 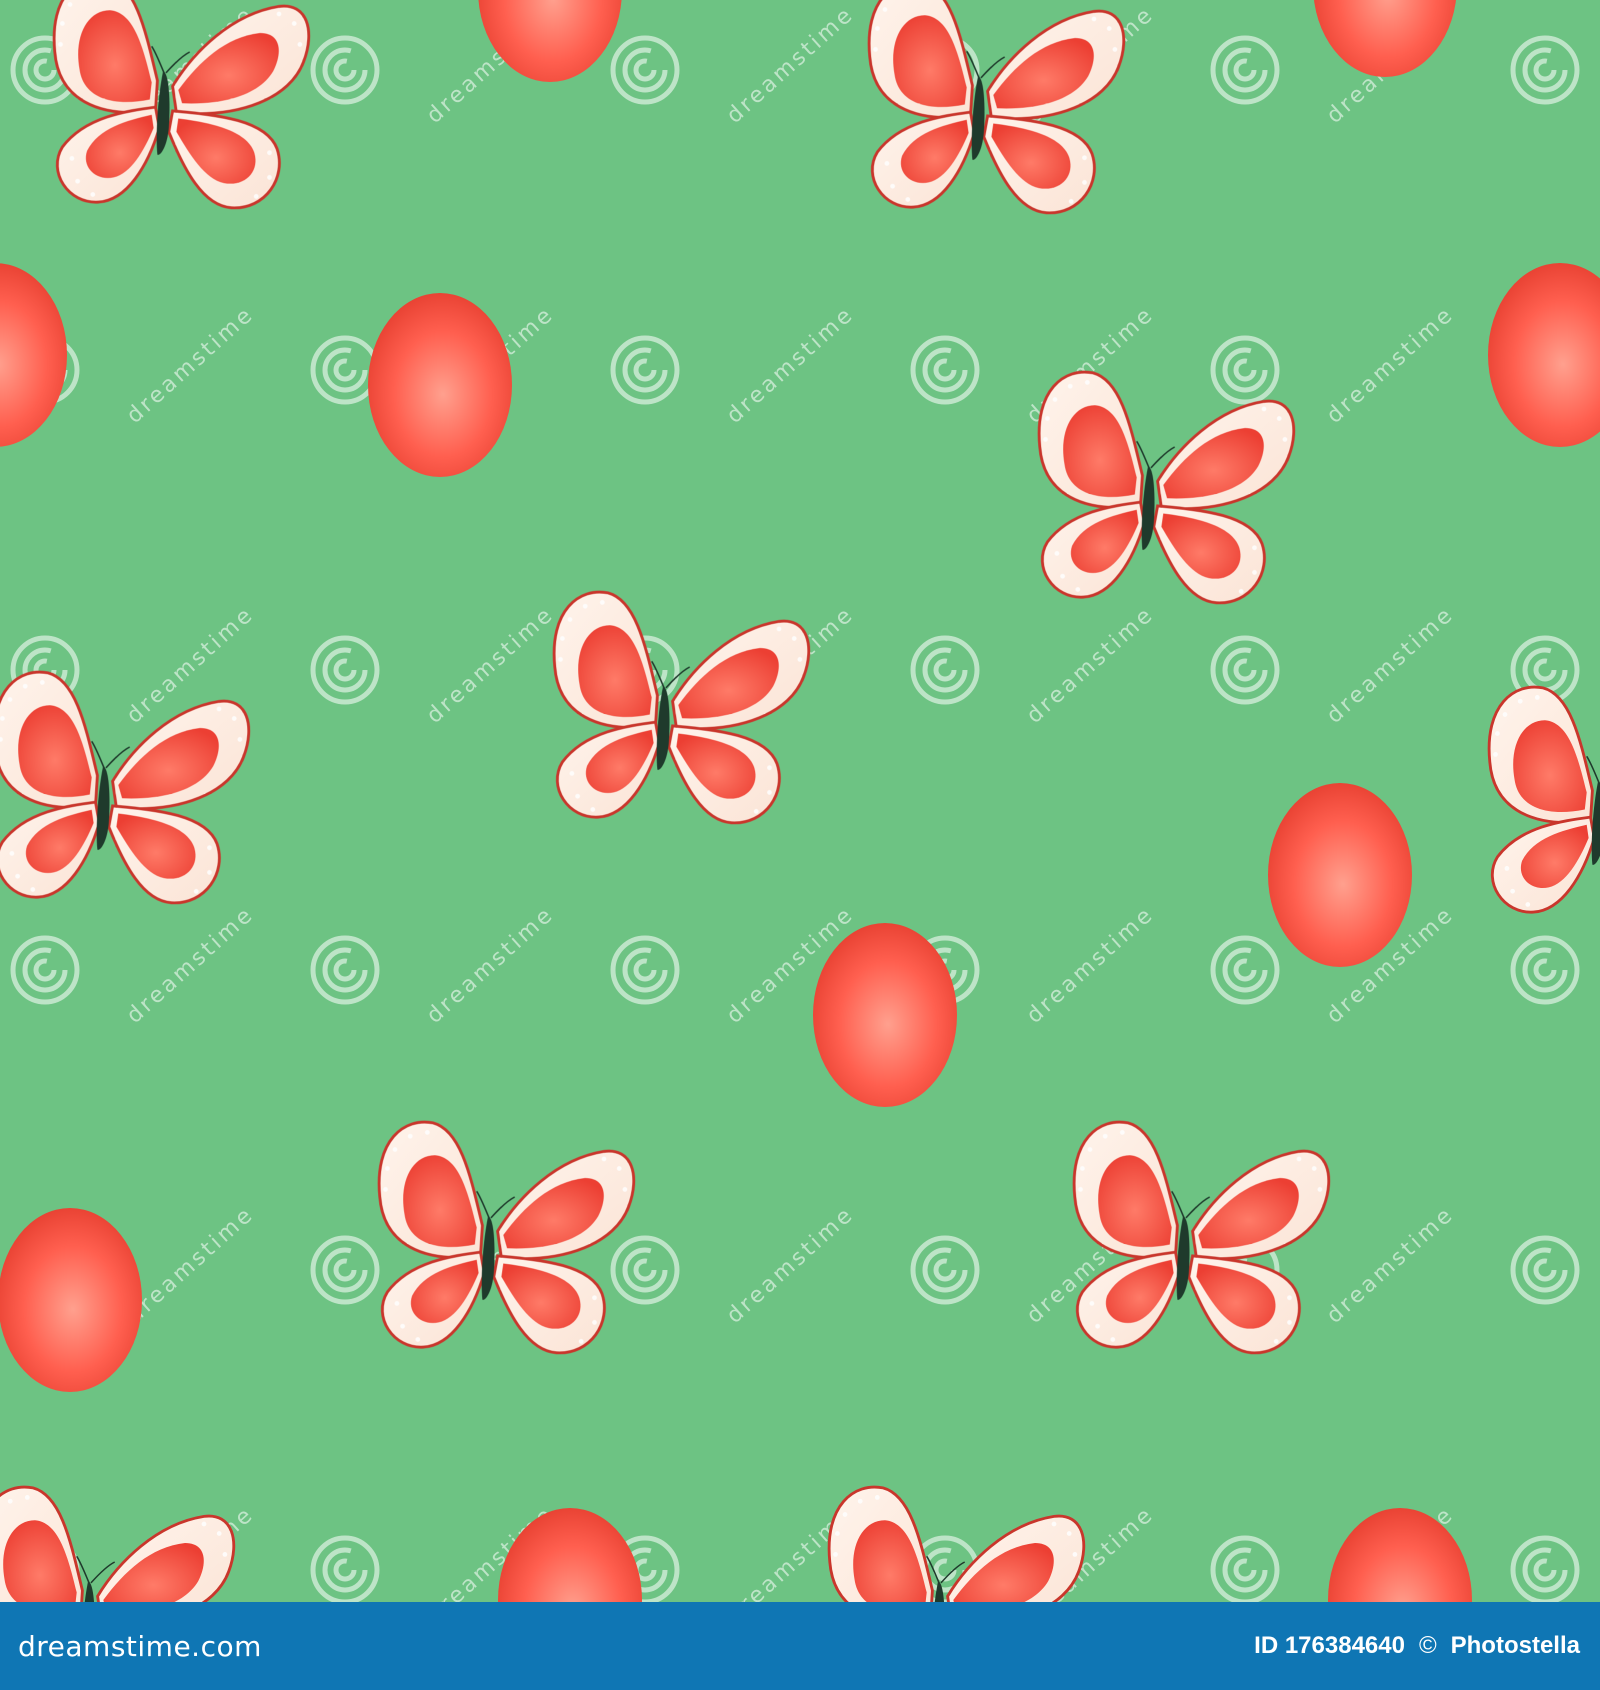 I want to click on author-name: Photostella, so click(x=1515, y=1645).